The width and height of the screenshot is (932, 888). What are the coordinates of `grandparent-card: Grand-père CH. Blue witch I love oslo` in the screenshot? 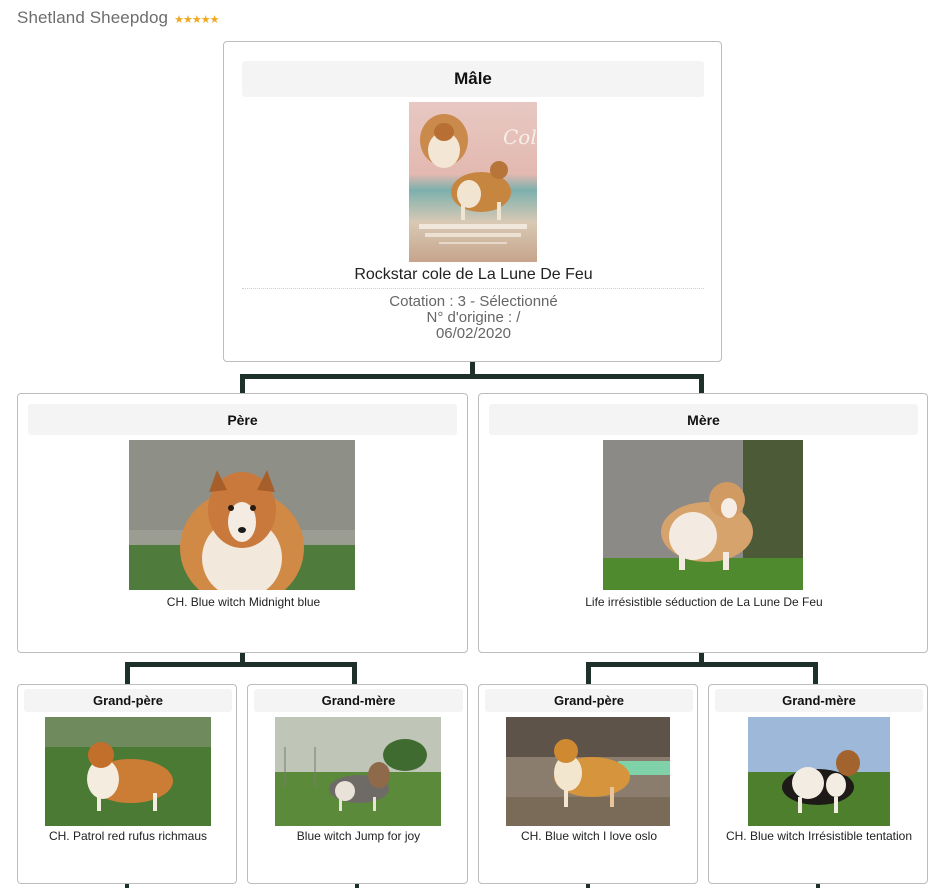 It's located at (588, 784).